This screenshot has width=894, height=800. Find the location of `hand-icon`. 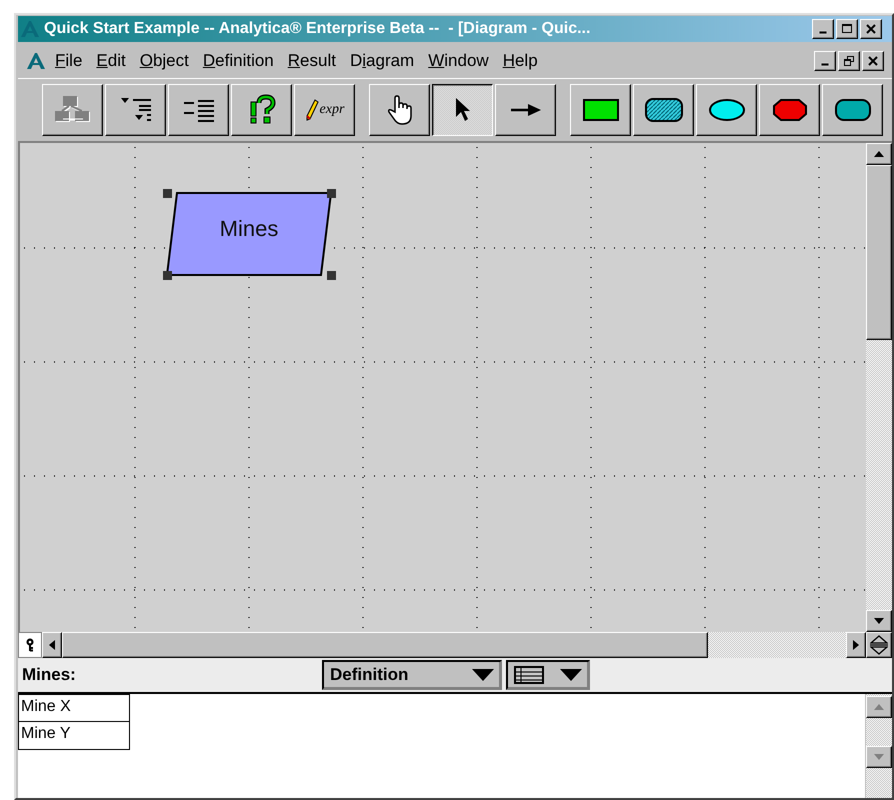

hand-icon is located at coordinates (399, 110).